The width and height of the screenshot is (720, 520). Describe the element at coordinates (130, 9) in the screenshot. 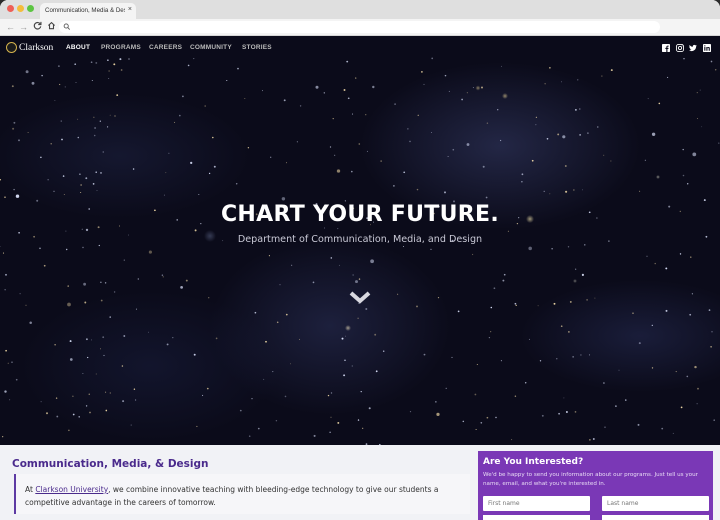

I see `tab-close-icon: ×` at that location.